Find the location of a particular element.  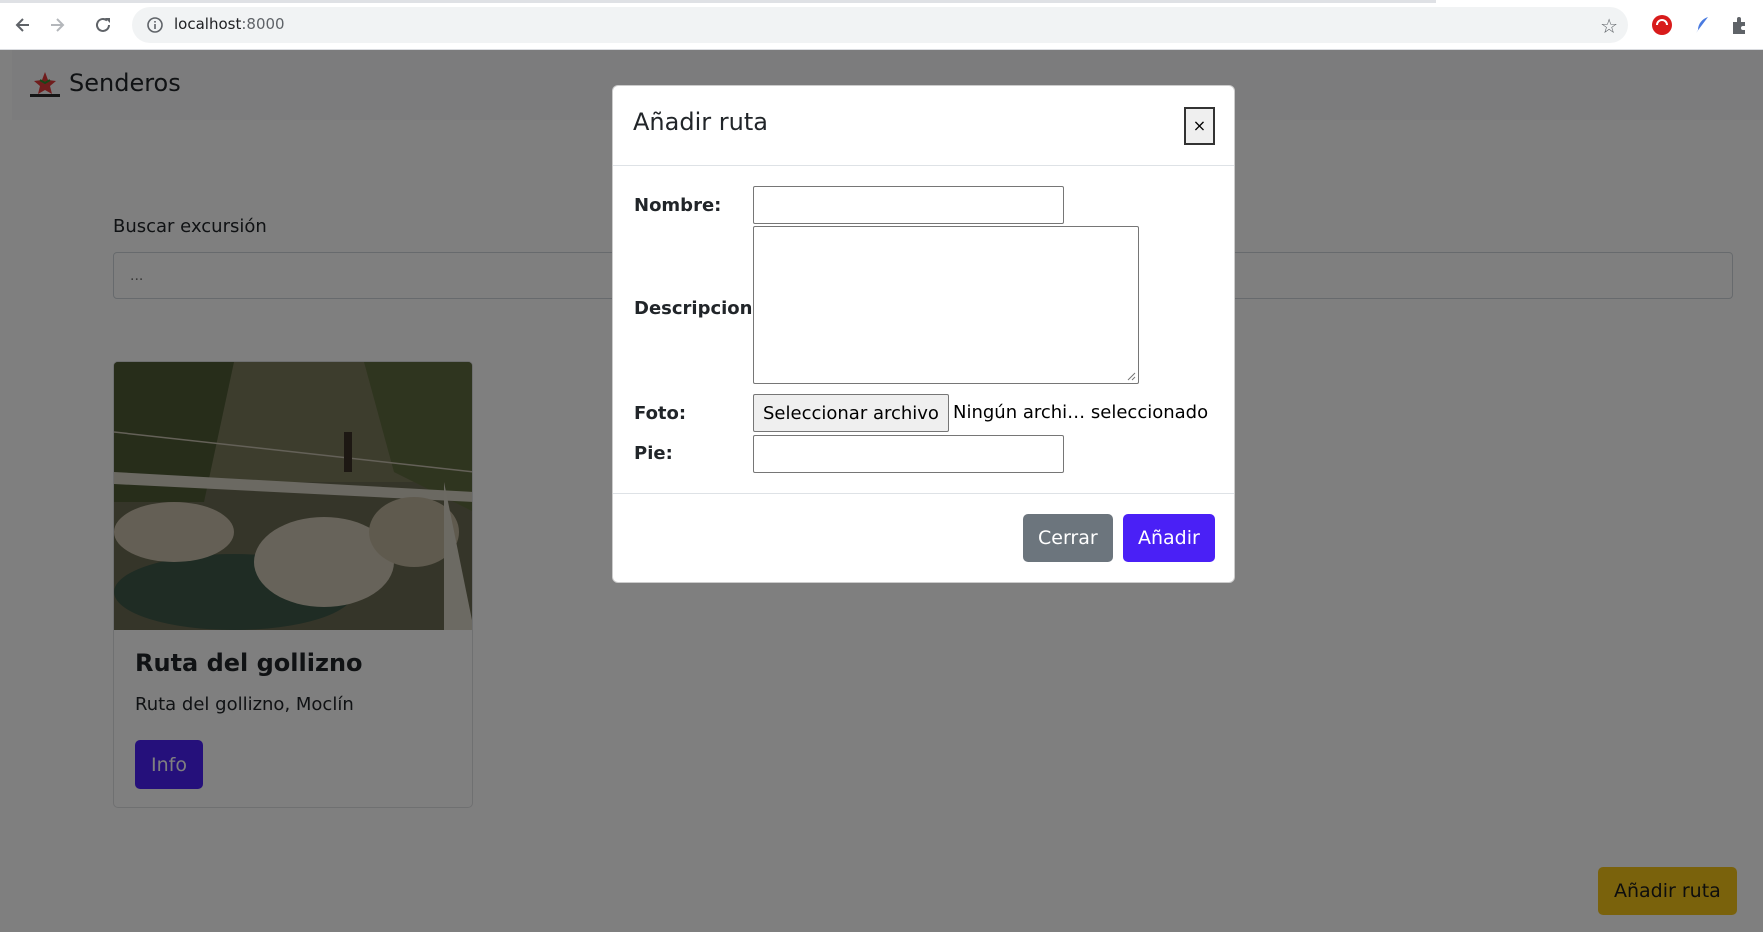

loading-bar is located at coordinates (718, 1).